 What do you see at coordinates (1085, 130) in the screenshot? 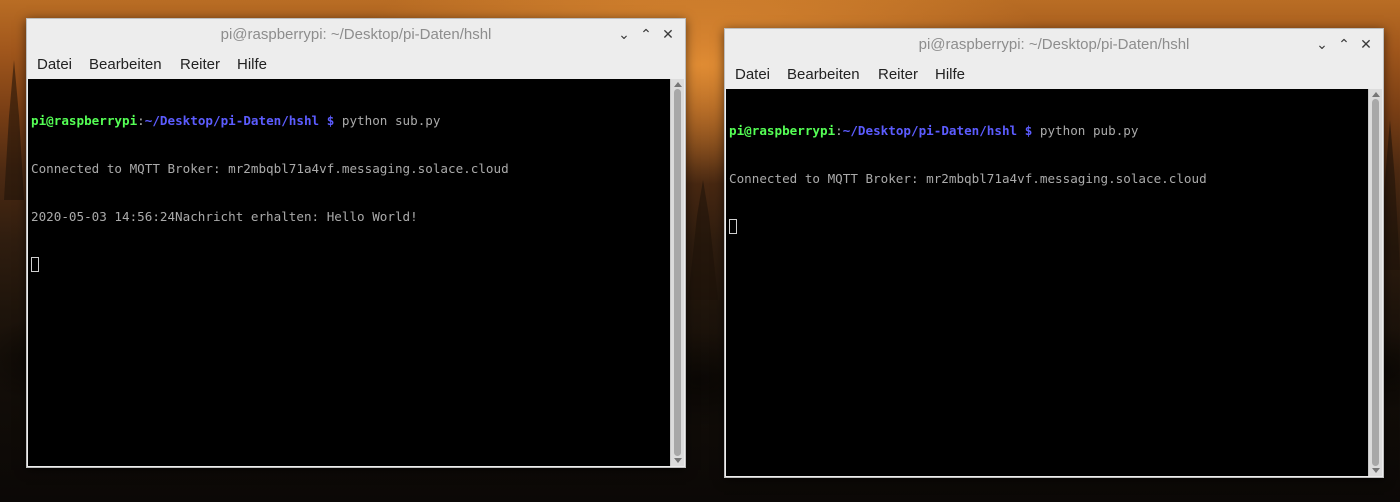
I see `prompt-command: python pub.py` at bounding box center [1085, 130].